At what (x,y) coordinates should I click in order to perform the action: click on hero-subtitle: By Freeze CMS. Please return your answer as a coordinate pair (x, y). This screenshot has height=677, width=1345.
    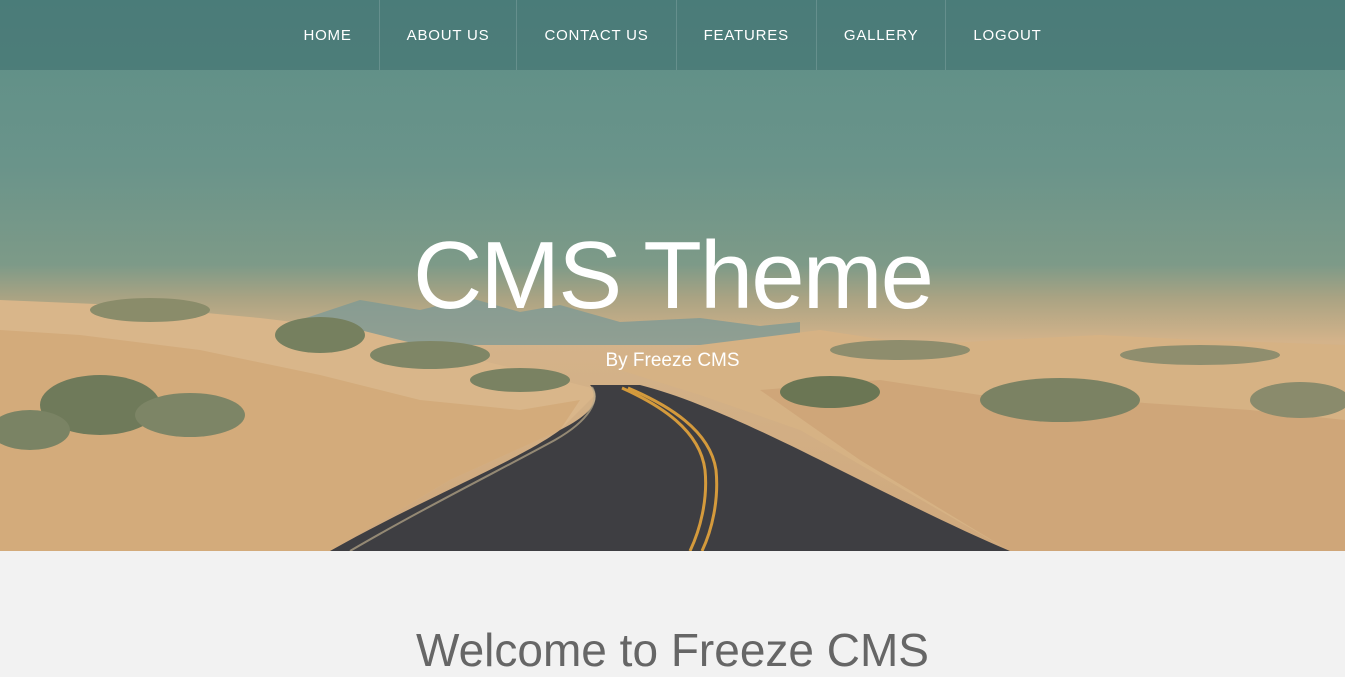
    Looking at the image, I should click on (672, 360).